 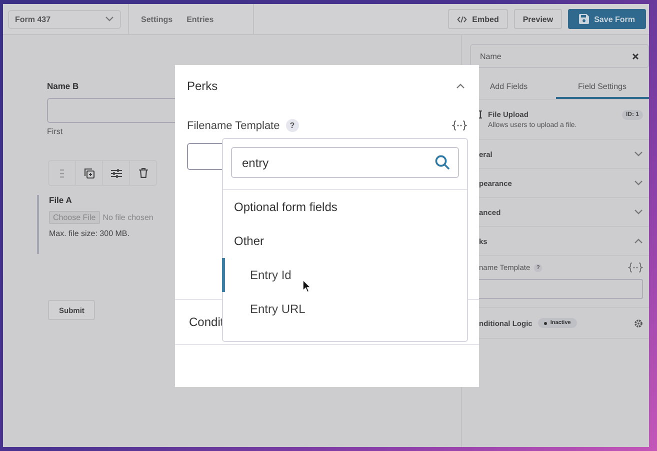 I want to click on search-field: Name, so click(x=559, y=56).